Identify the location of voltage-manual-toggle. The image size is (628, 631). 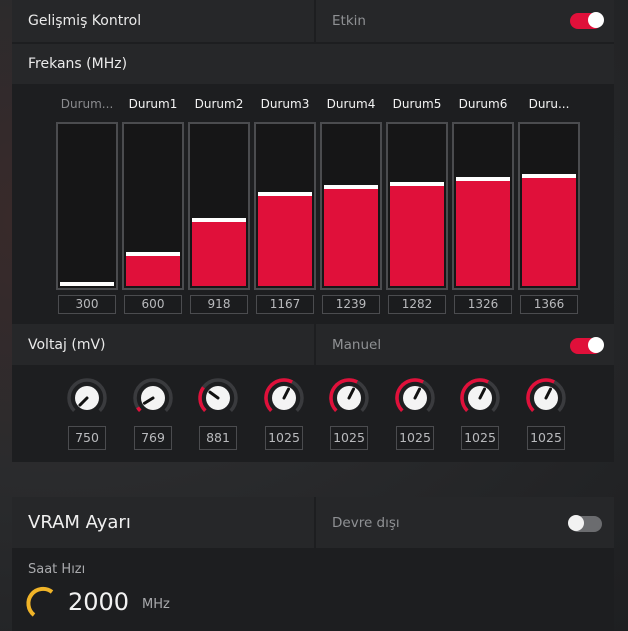
(587, 345).